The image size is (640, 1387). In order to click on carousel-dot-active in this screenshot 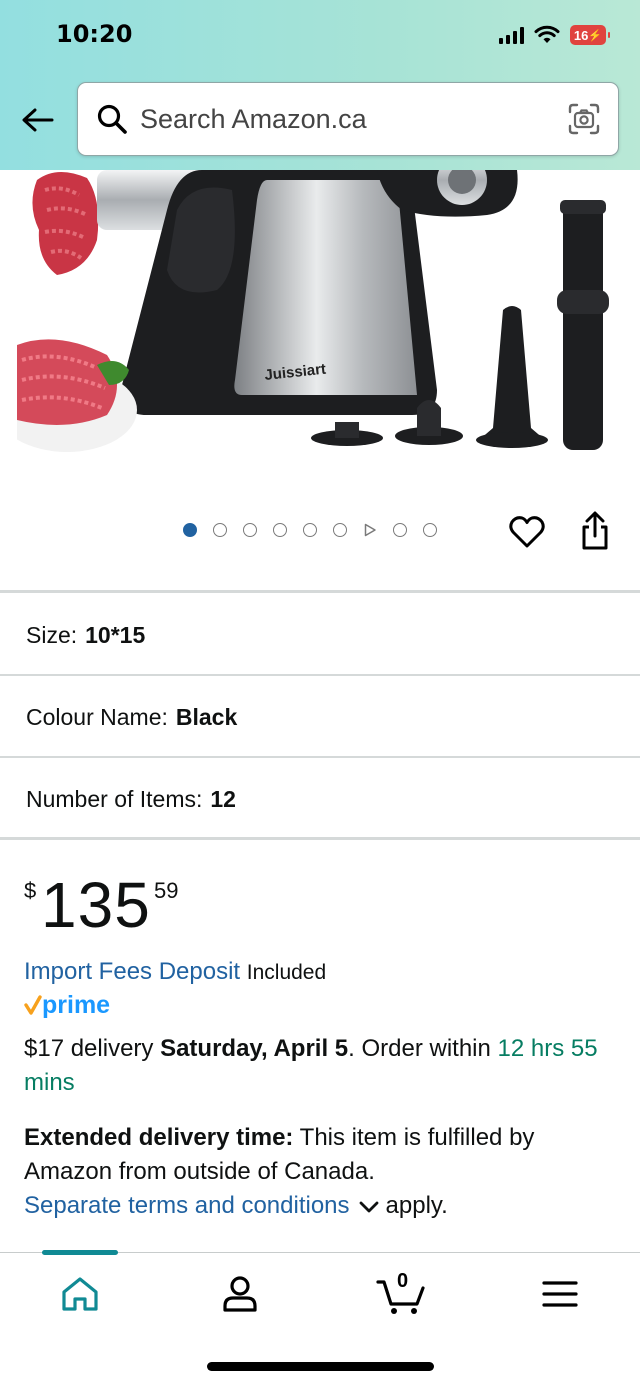, I will do `click(190, 530)`.